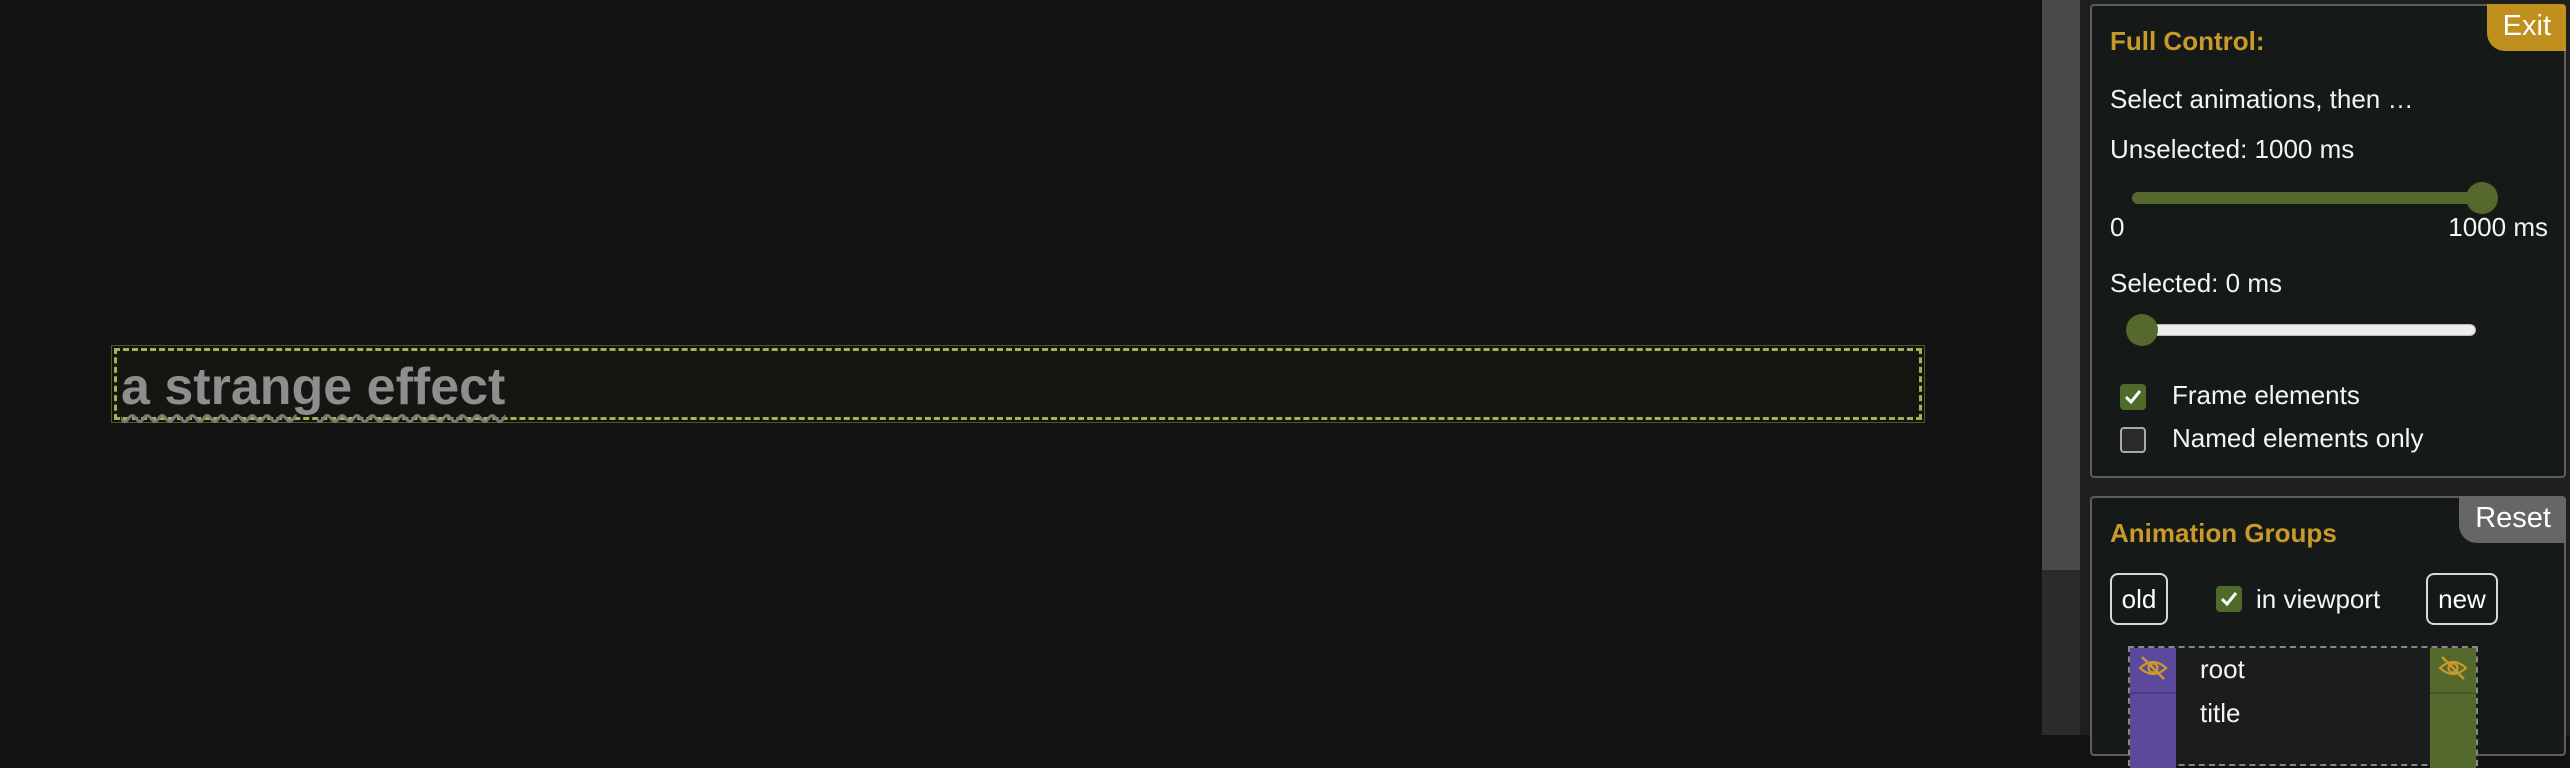 The height and width of the screenshot is (768, 2570). Describe the element at coordinates (2220, 713) in the screenshot. I see `group-item-title: title` at that location.